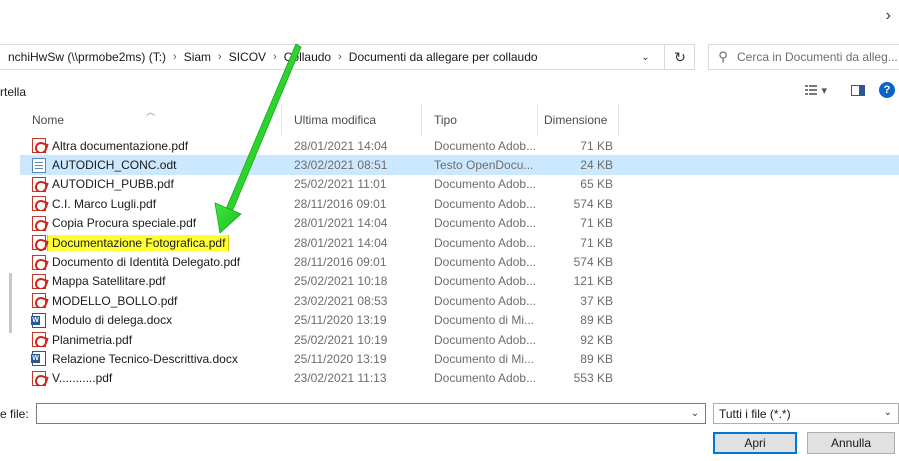 The height and width of the screenshot is (461, 899). Describe the element at coordinates (645, 57) in the screenshot. I see `address-dropdown-icon: ⌄` at that location.